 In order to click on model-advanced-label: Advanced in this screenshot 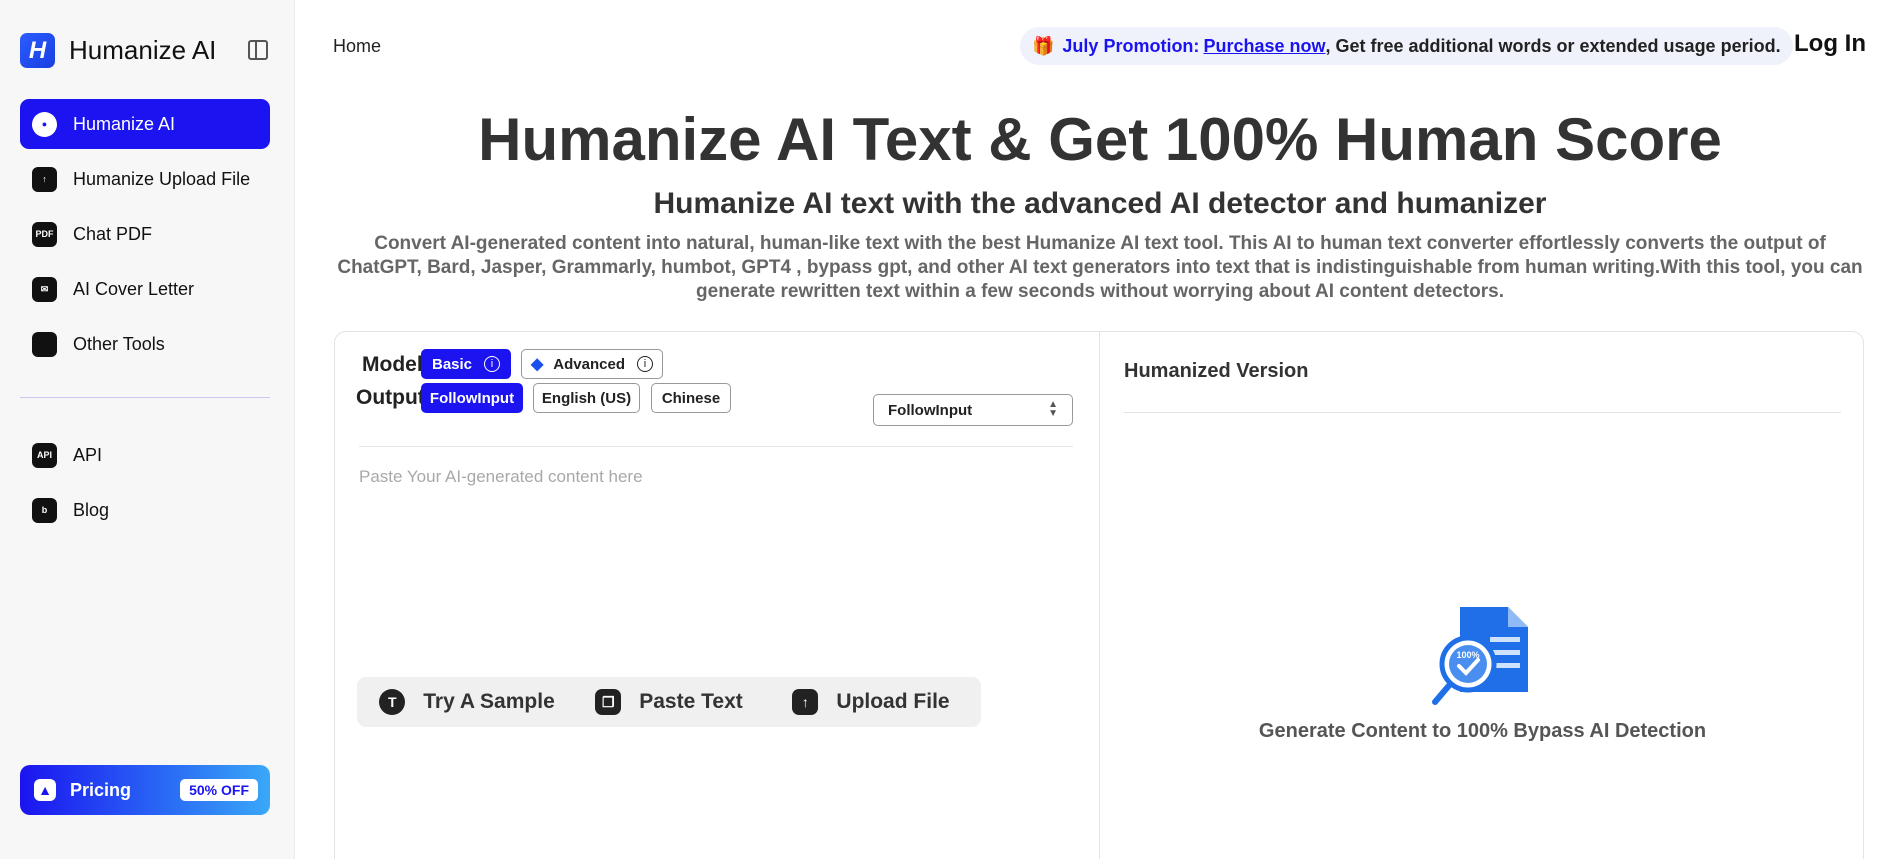, I will do `click(589, 364)`.